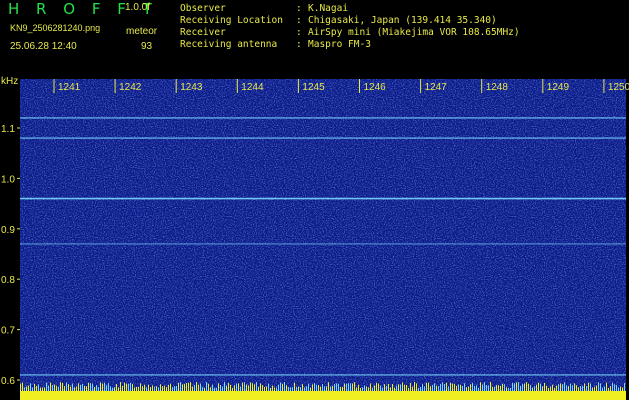 The image size is (629, 400). I want to click on info-sep-location: :, so click(299, 20).